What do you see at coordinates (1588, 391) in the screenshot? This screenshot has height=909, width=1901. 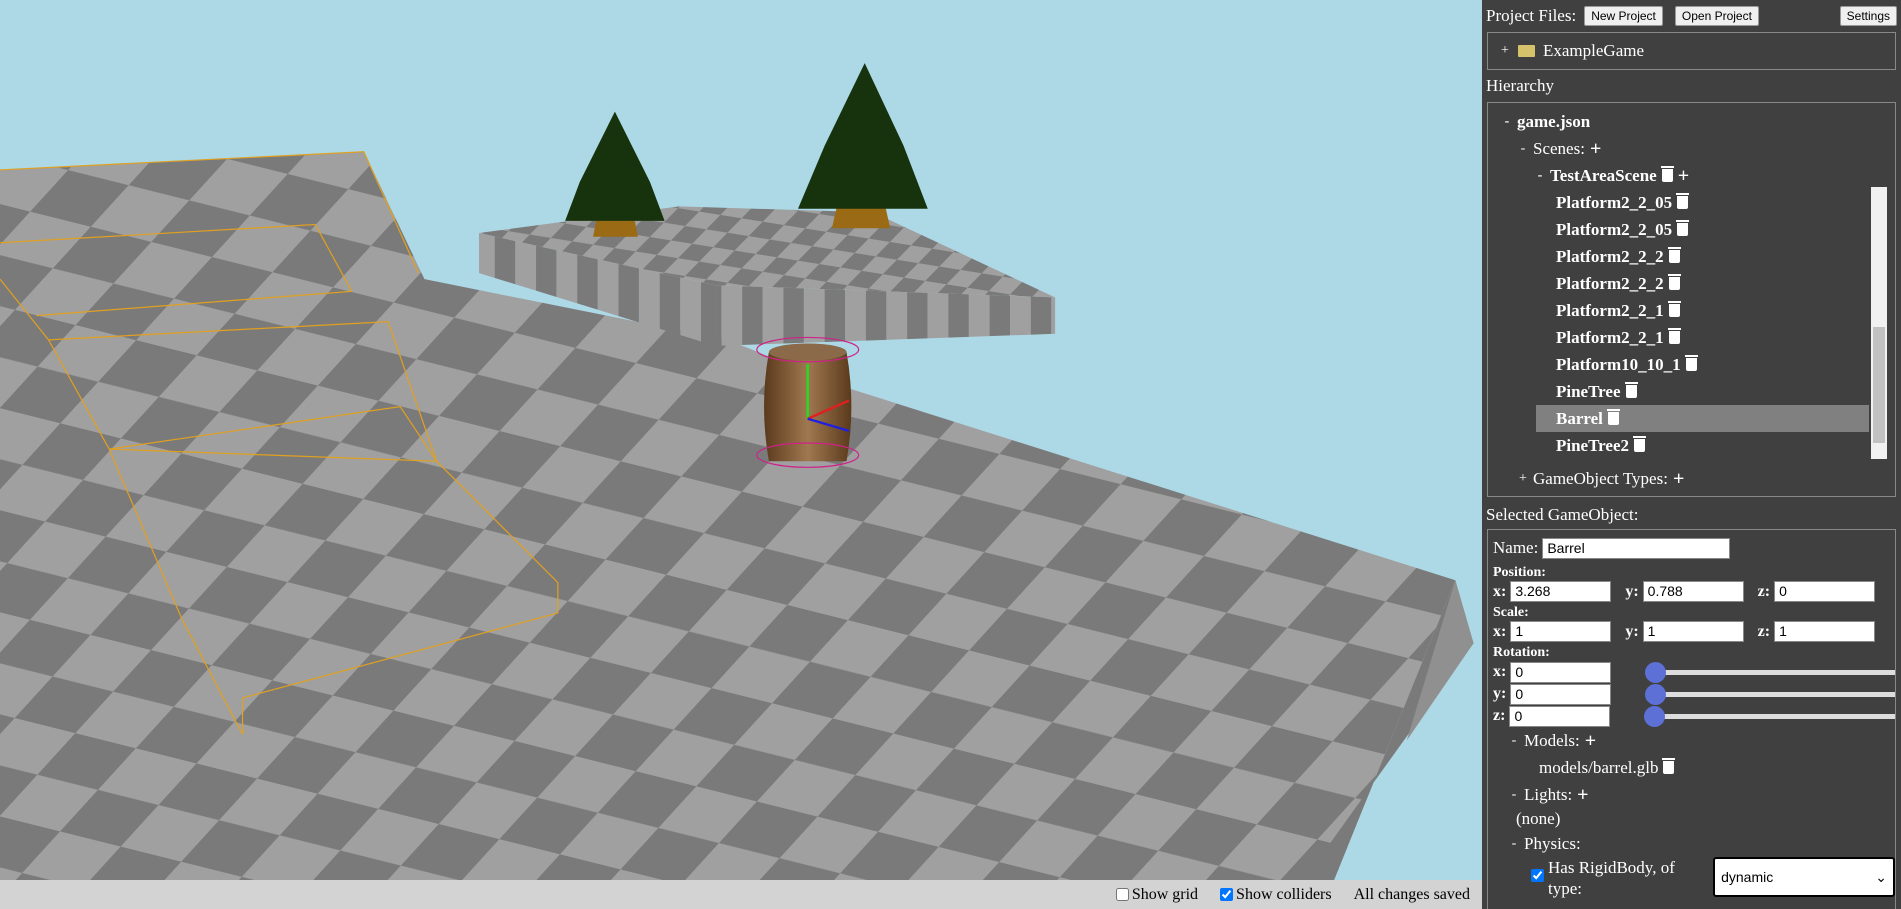 I see `object-name: PineTree` at bounding box center [1588, 391].